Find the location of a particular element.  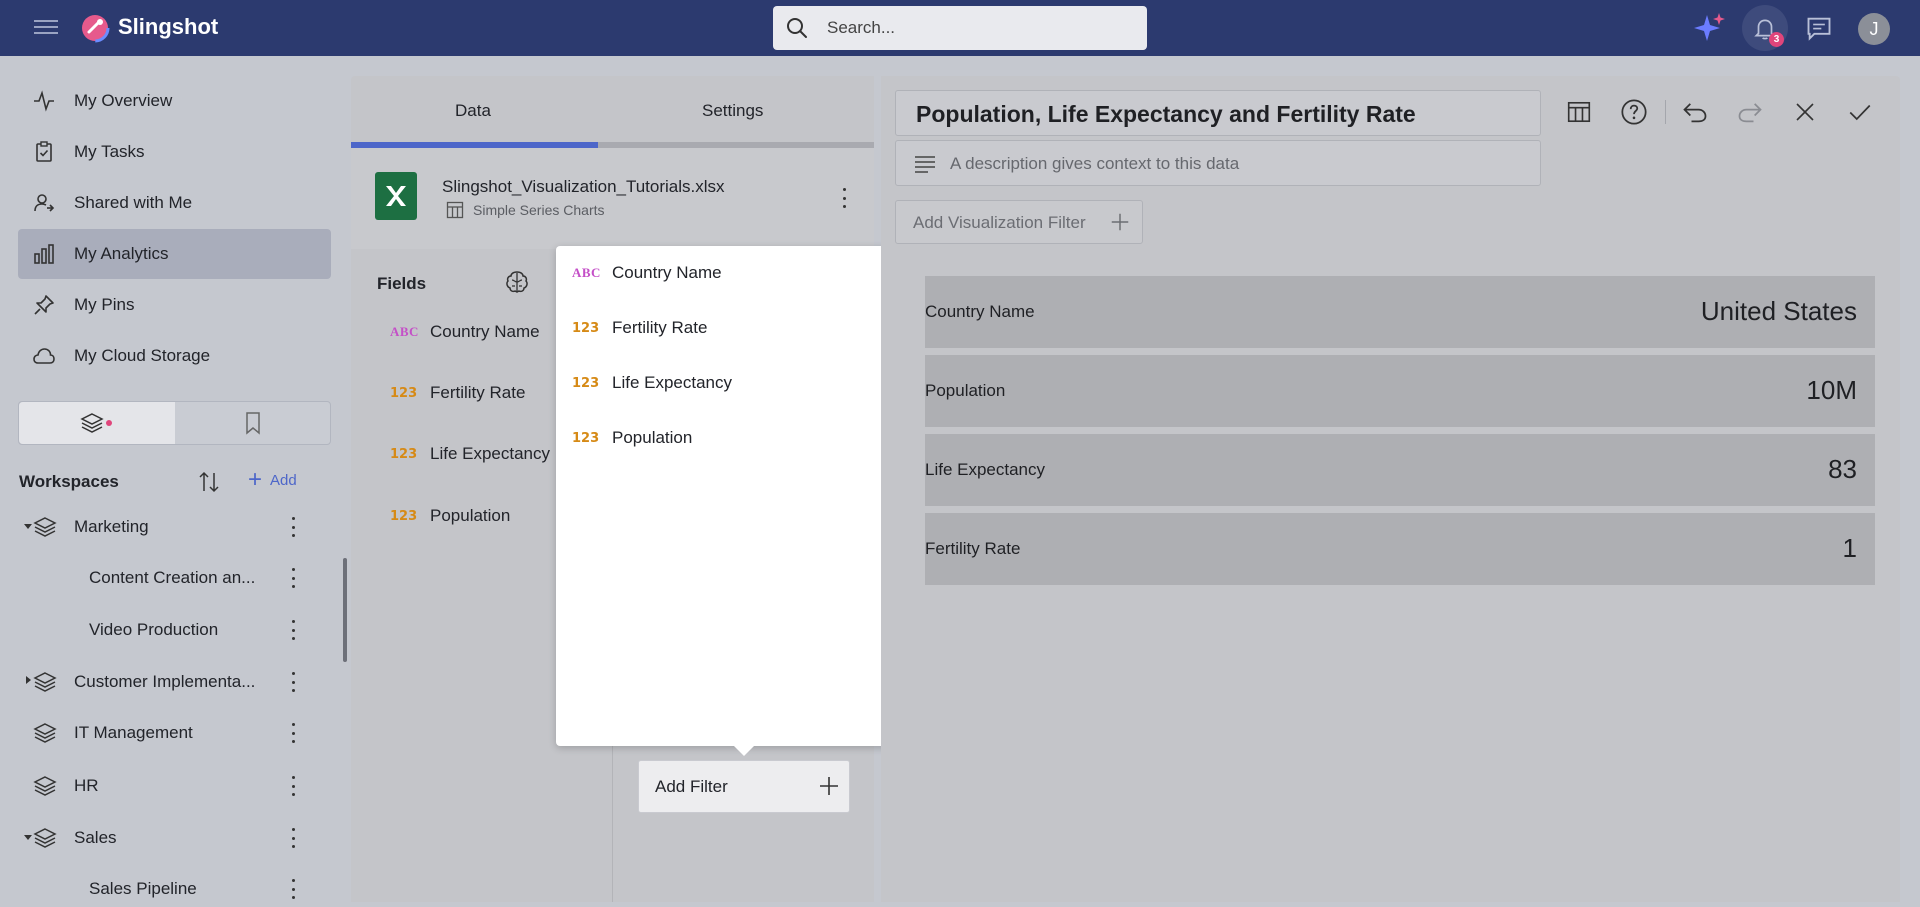

top-bar: Slingshot 3 J is located at coordinates (960, 28).